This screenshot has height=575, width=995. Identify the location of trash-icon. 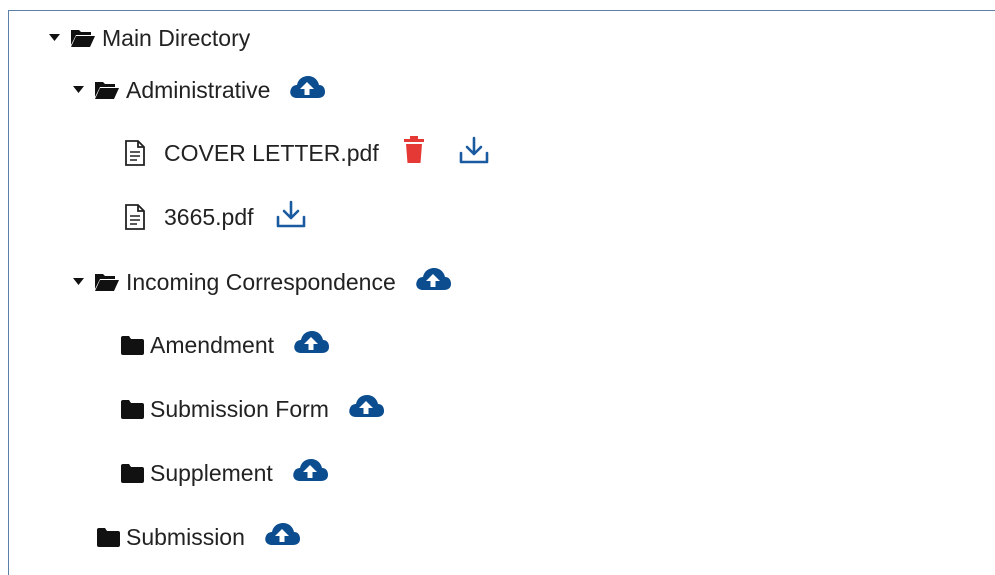
(414, 153).